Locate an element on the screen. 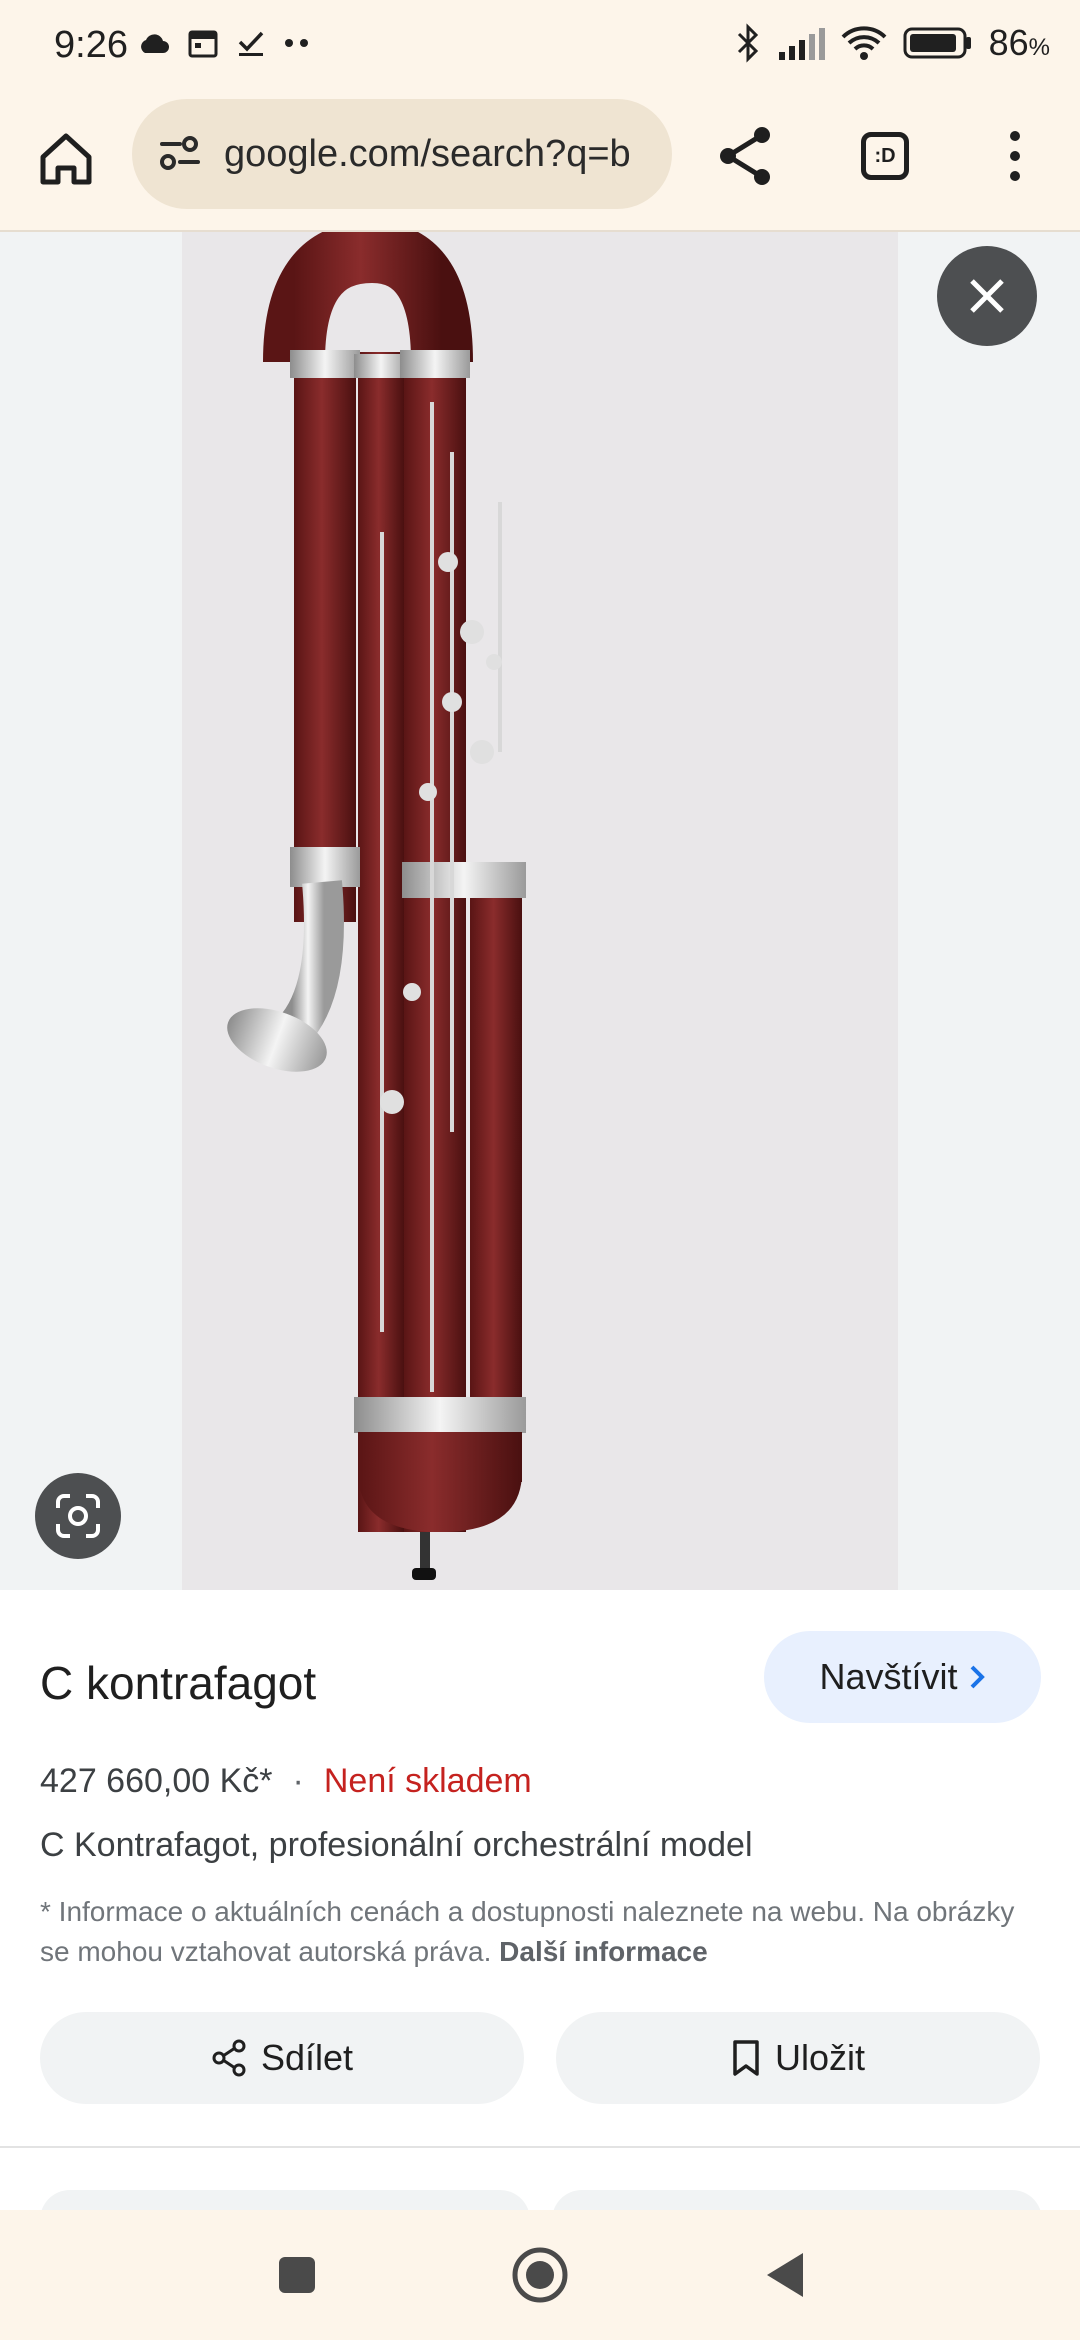 The width and height of the screenshot is (1080, 2340). recents-button is located at coordinates (297, 2275).